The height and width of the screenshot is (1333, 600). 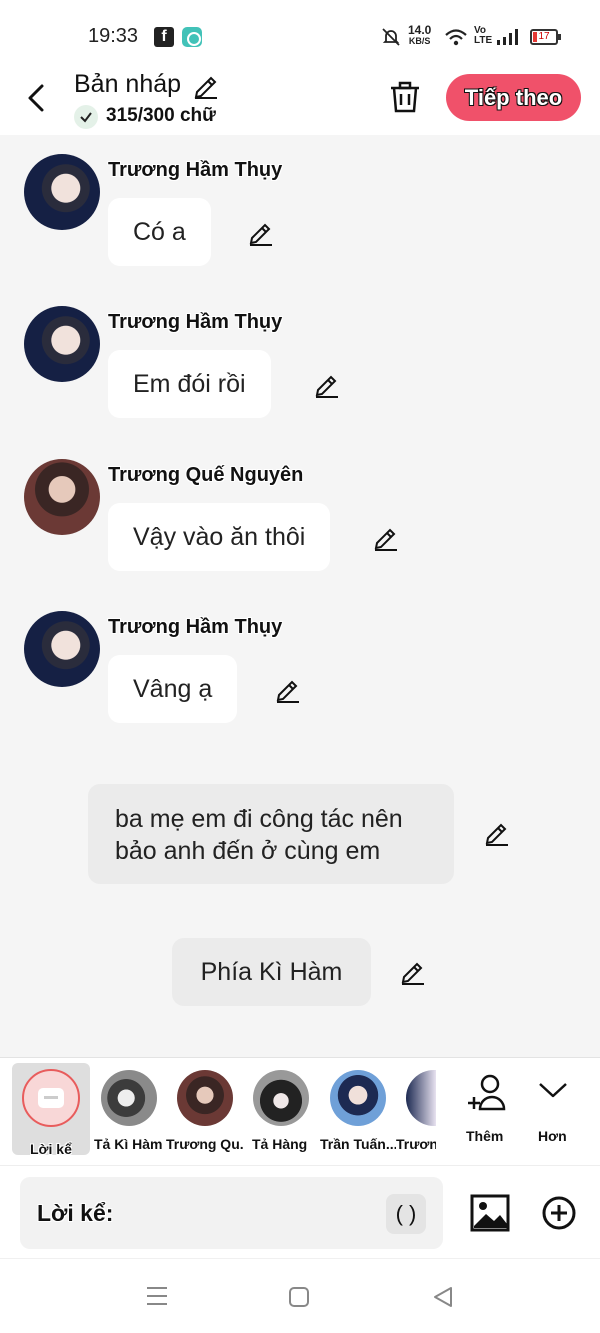 What do you see at coordinates (248, 851) in the screenshot?
I see `narration-line: bảo anh đến ở cùng em` at bounding box center [248, 851].